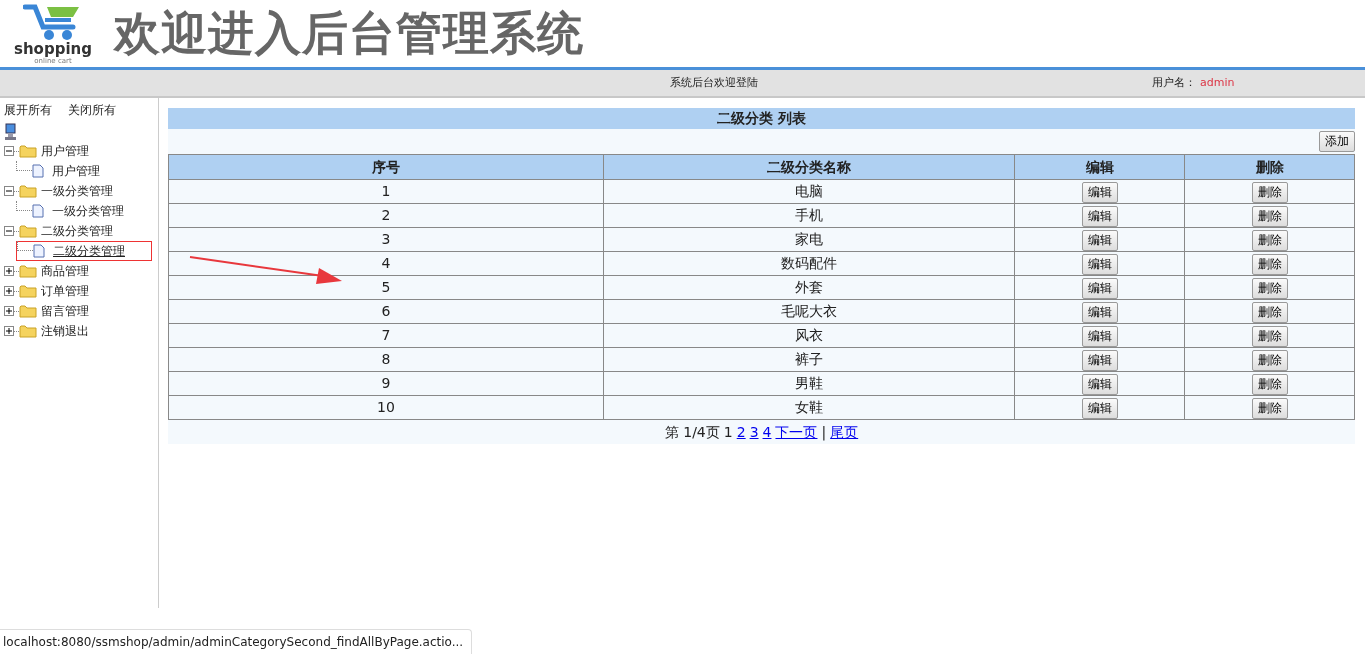 Image resolution: width=1365 pixels, height=654 pixels. Describe the element at coordinates (796, 432) in the screenshot. I see `next-page-link: 下一页` at that location.